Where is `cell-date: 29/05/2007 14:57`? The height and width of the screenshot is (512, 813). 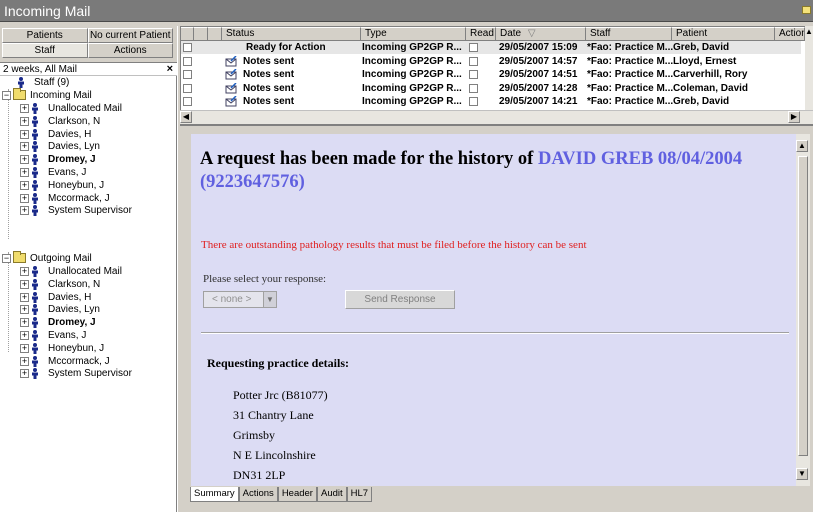 cell-date: 29/05/2007 14:57 is located at coordinates (538, 61).